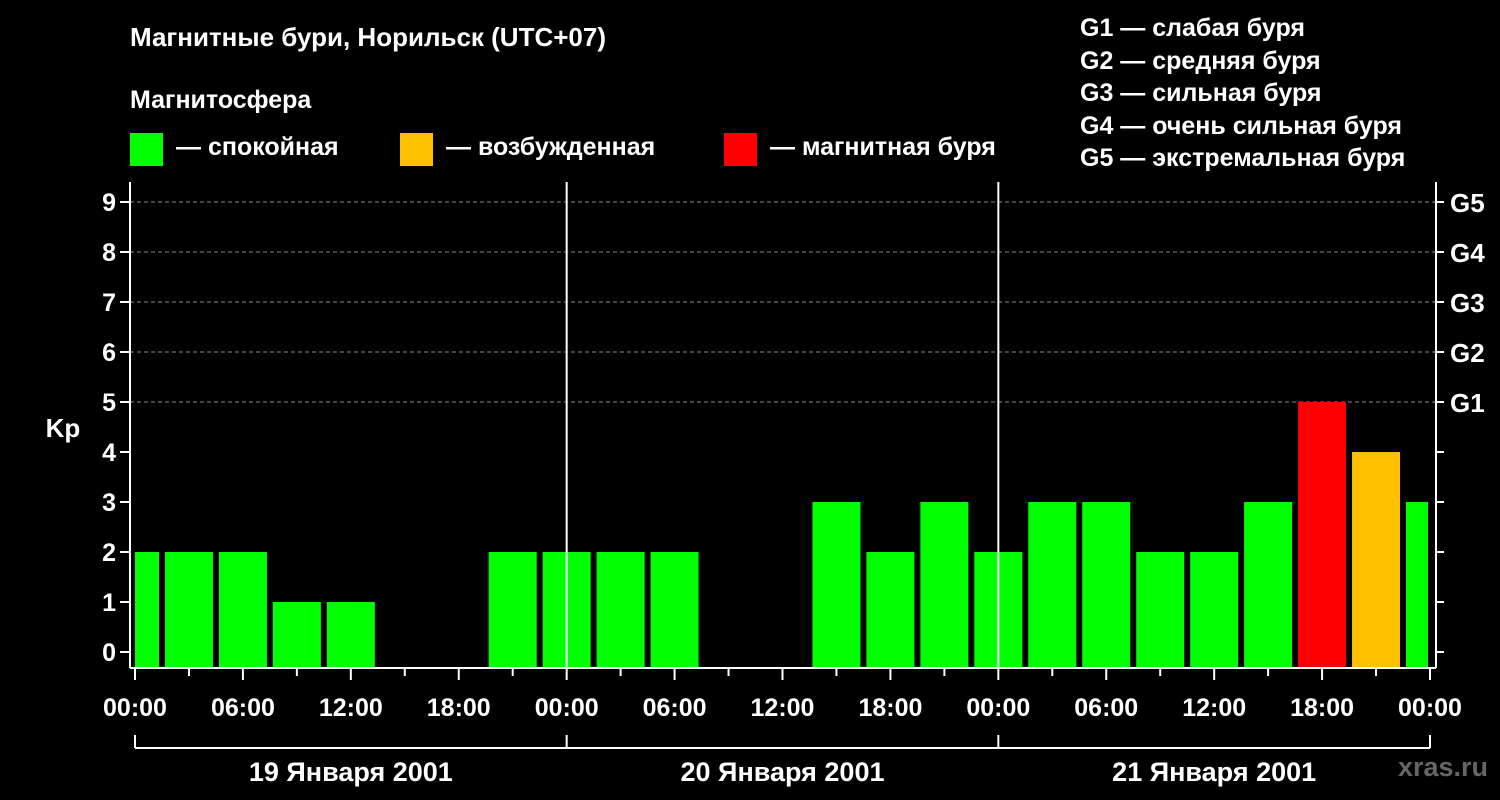  Describe the element at coordinates (1442, 767) in the screenshot. I see `brand-watermark: xras.ru` at that location.